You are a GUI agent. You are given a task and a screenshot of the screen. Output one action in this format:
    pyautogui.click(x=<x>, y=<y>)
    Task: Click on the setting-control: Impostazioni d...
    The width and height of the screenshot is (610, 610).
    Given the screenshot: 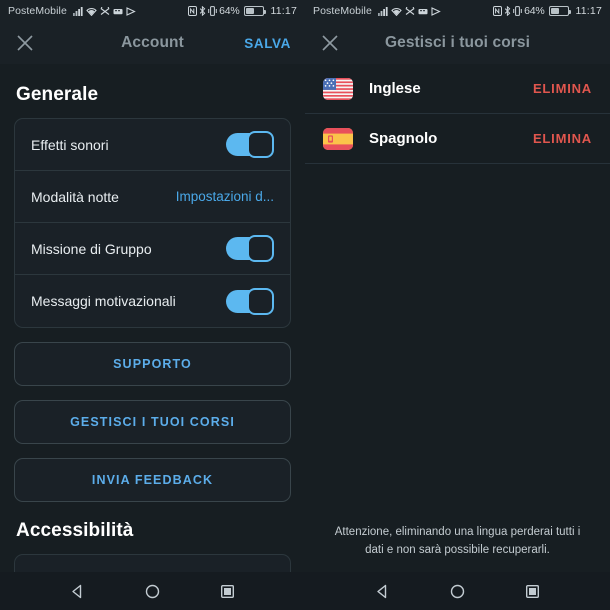 What is the action you would take?
    pyautogui.click(x=225, y=196)
    